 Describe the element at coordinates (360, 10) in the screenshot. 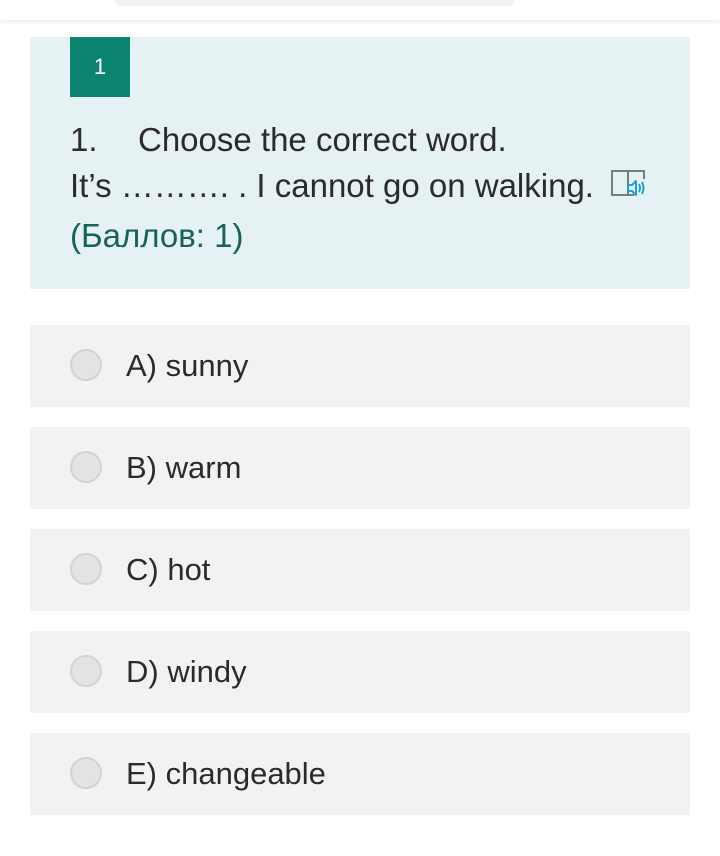

I see `top-bar` at that location.